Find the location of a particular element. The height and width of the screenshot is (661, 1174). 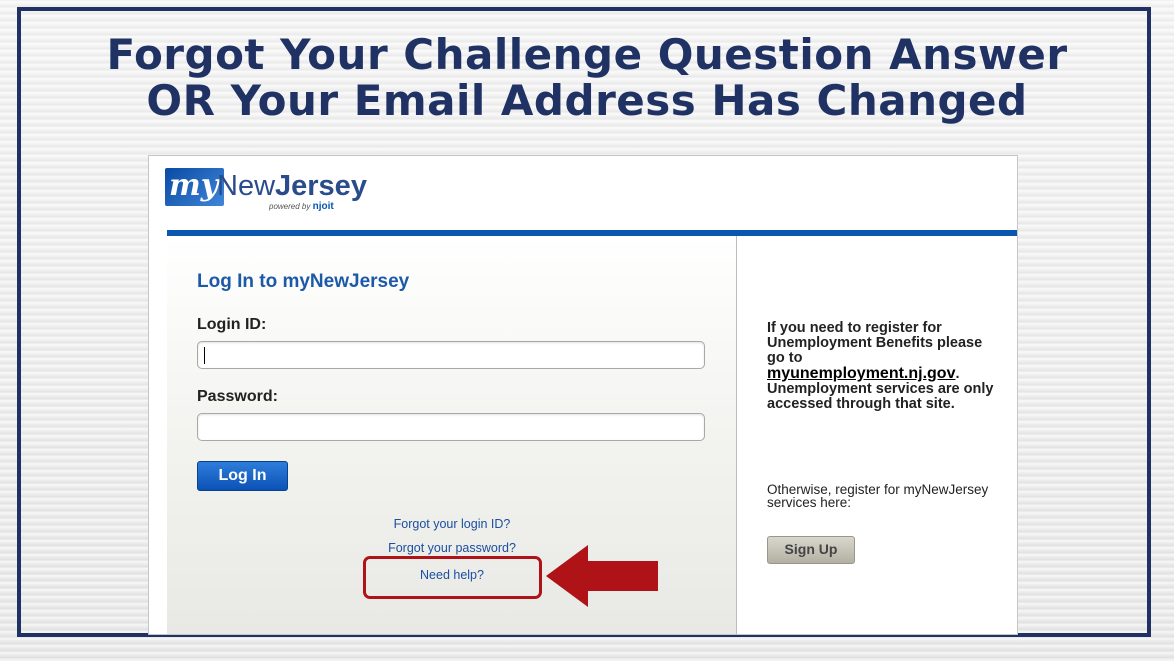

logo-my-mark: my is located at coordinates (195, 187).